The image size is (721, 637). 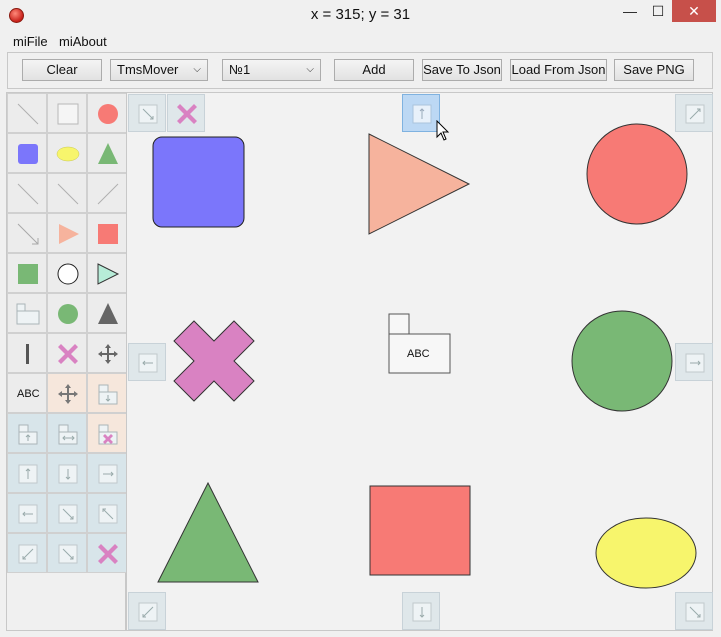 I want to click on green-circle-icon, so click(x=68, y=314).